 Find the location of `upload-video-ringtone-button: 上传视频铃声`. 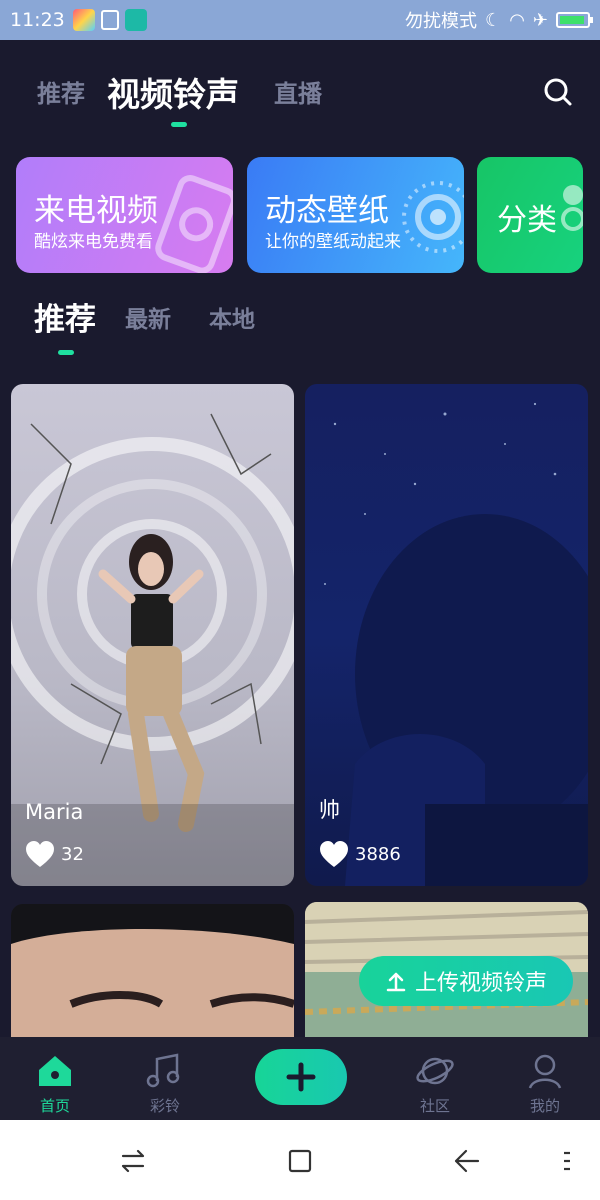

upload-video-ringtone-button: 上传视频铃声 is located at coordinates (466, 981).